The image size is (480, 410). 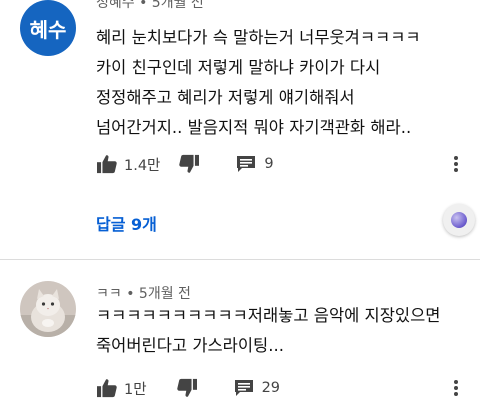 I want to click on like-button: 1.4만, so click(x=128, y=164).